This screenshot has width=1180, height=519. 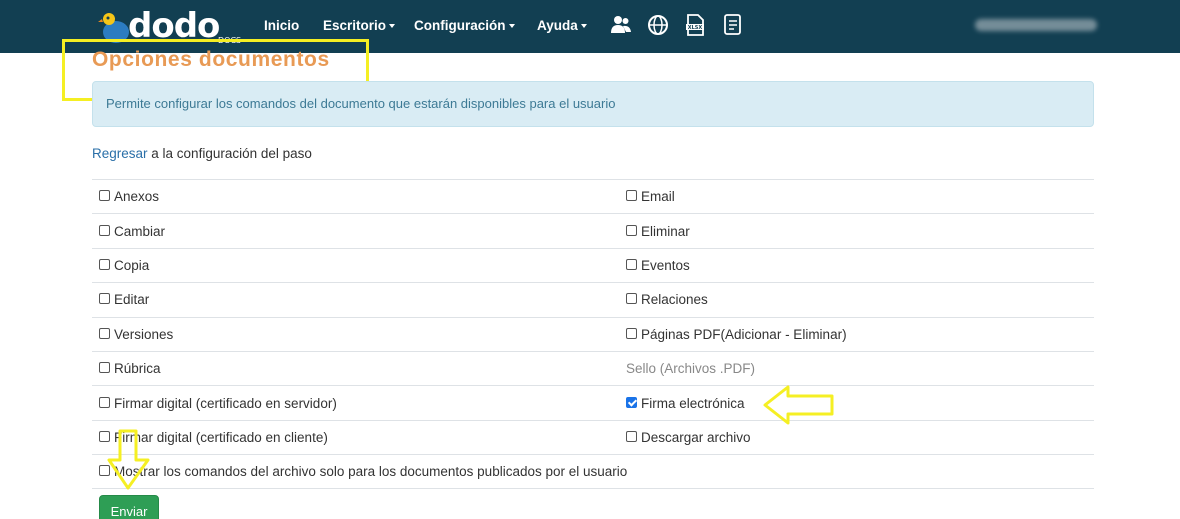 I want to click on back-link: Regresar, so click(x=120, y=153).